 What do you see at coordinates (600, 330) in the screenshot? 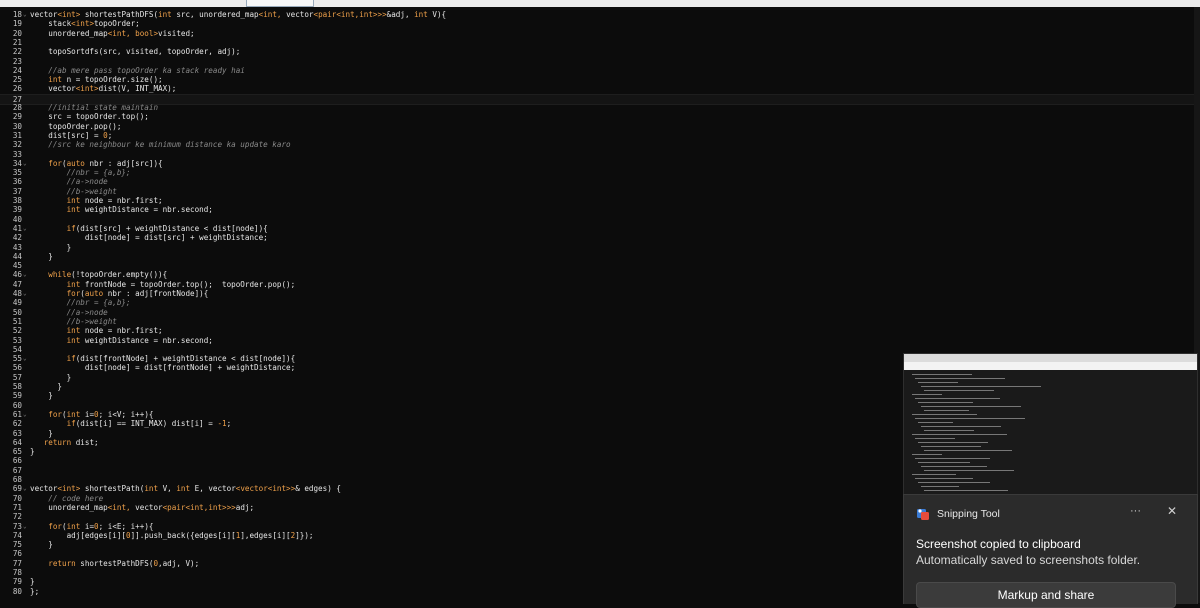
I see `code-line: 52 int node = nbr.first;` at bounding box center [600, 330].